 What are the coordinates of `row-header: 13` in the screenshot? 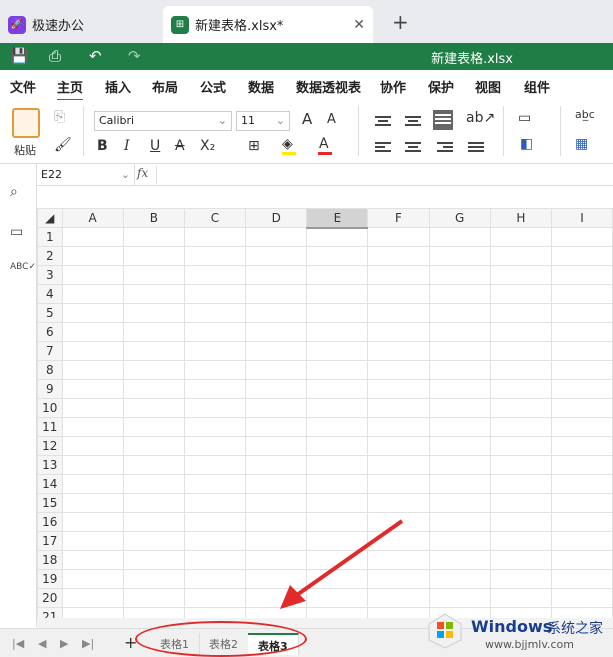 It's located at (50, 465).